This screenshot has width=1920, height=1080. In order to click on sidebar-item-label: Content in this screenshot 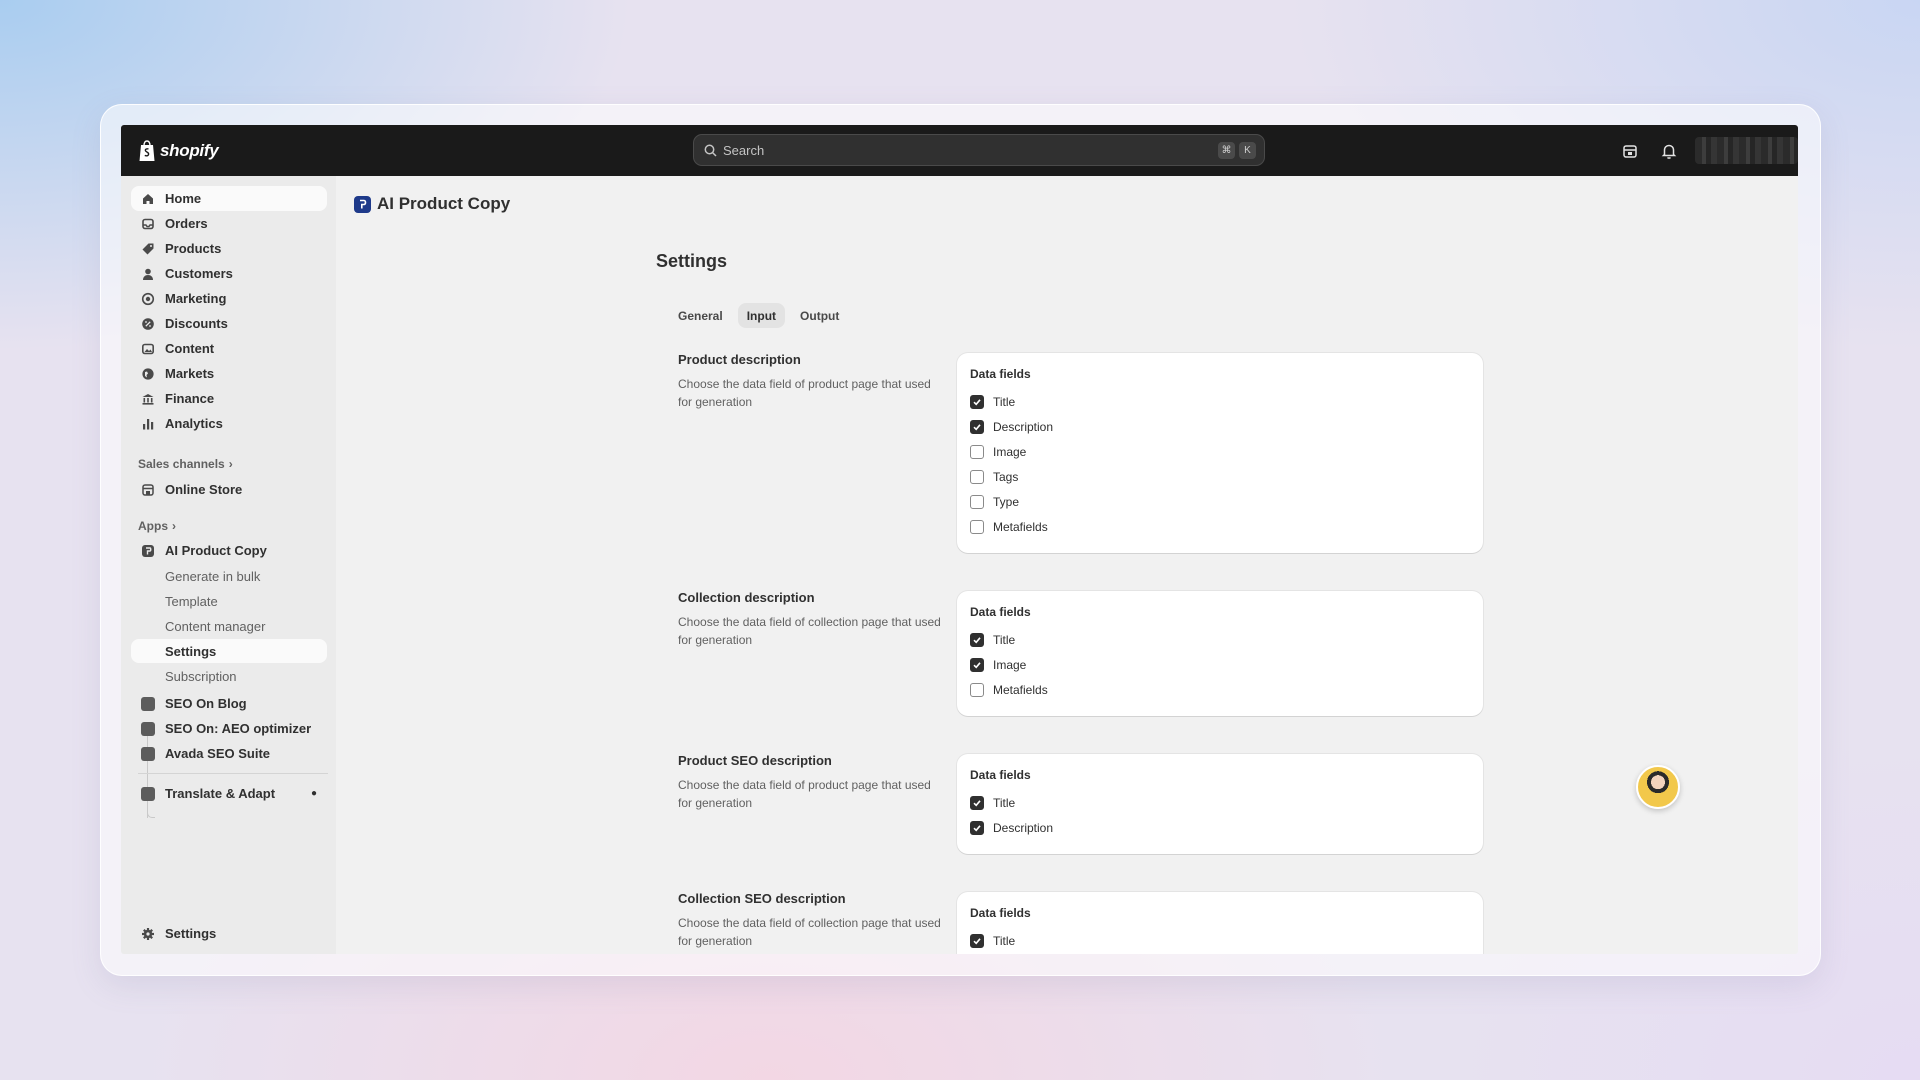, I will do `click(190, 348)`.